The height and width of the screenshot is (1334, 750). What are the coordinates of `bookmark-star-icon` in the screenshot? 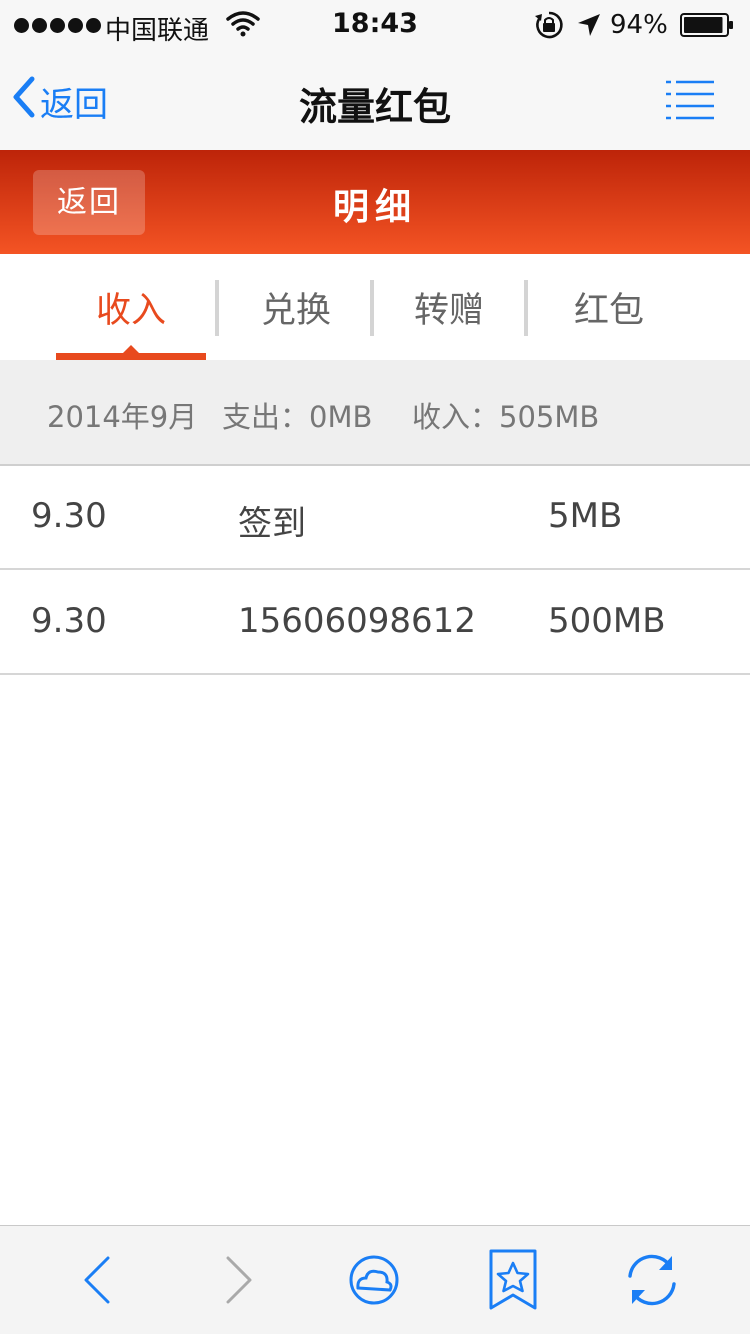 It's located at (513, 1282).